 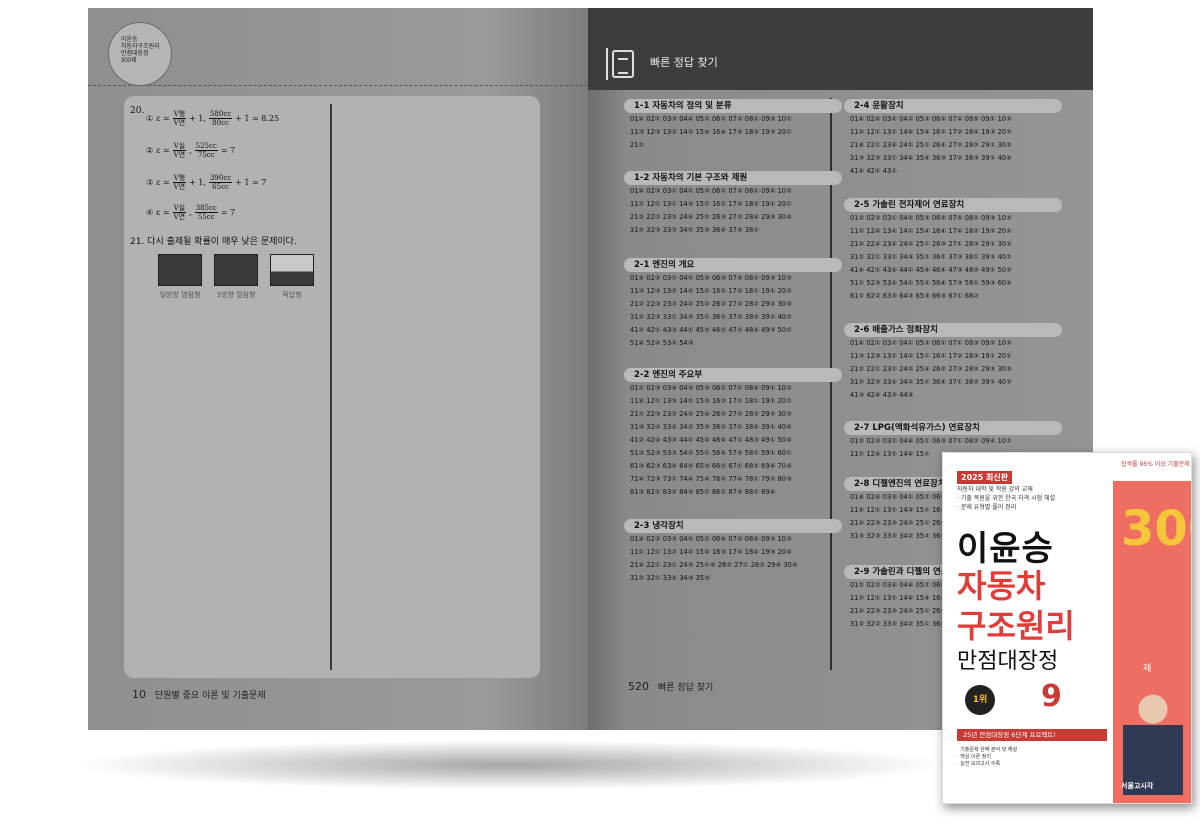 What do you see at coordinates (931, 270) in the screenshot?
I see `answer-line: 41④ 42① 43④ 44① 45④ 46④ 47③ 48② 49① 50②` at bounding box center [931, 270].